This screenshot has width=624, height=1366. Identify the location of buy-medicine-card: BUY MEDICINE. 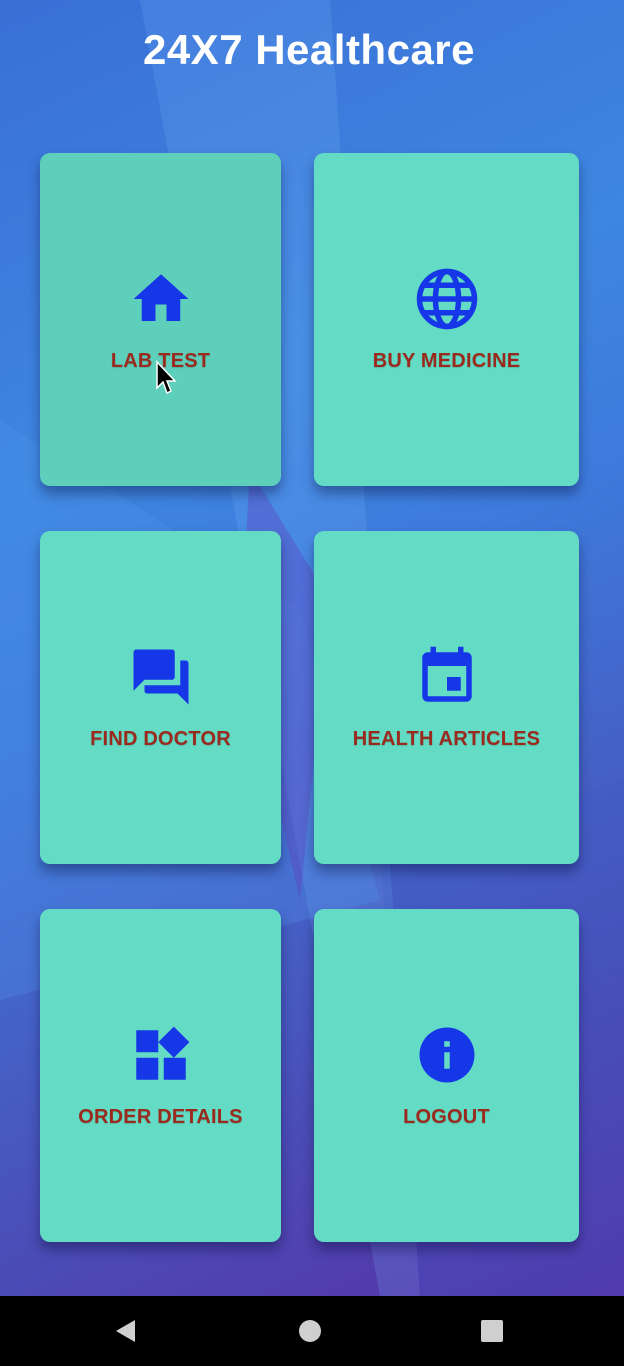
(446, 319).